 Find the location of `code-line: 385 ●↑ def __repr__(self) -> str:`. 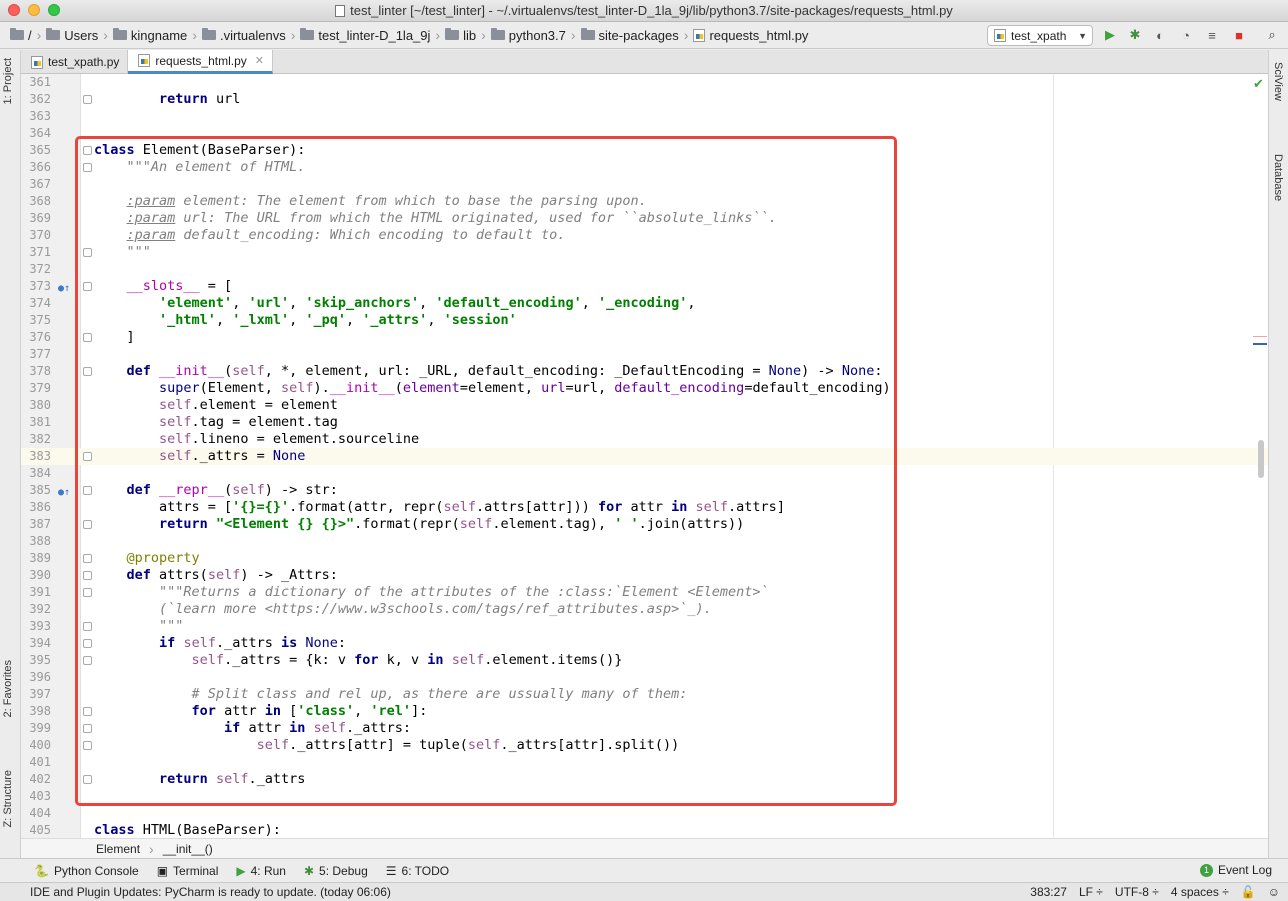

code-line: 385 ●↑ def __repr__(self) -> str: is located at coordinates (644, 490).